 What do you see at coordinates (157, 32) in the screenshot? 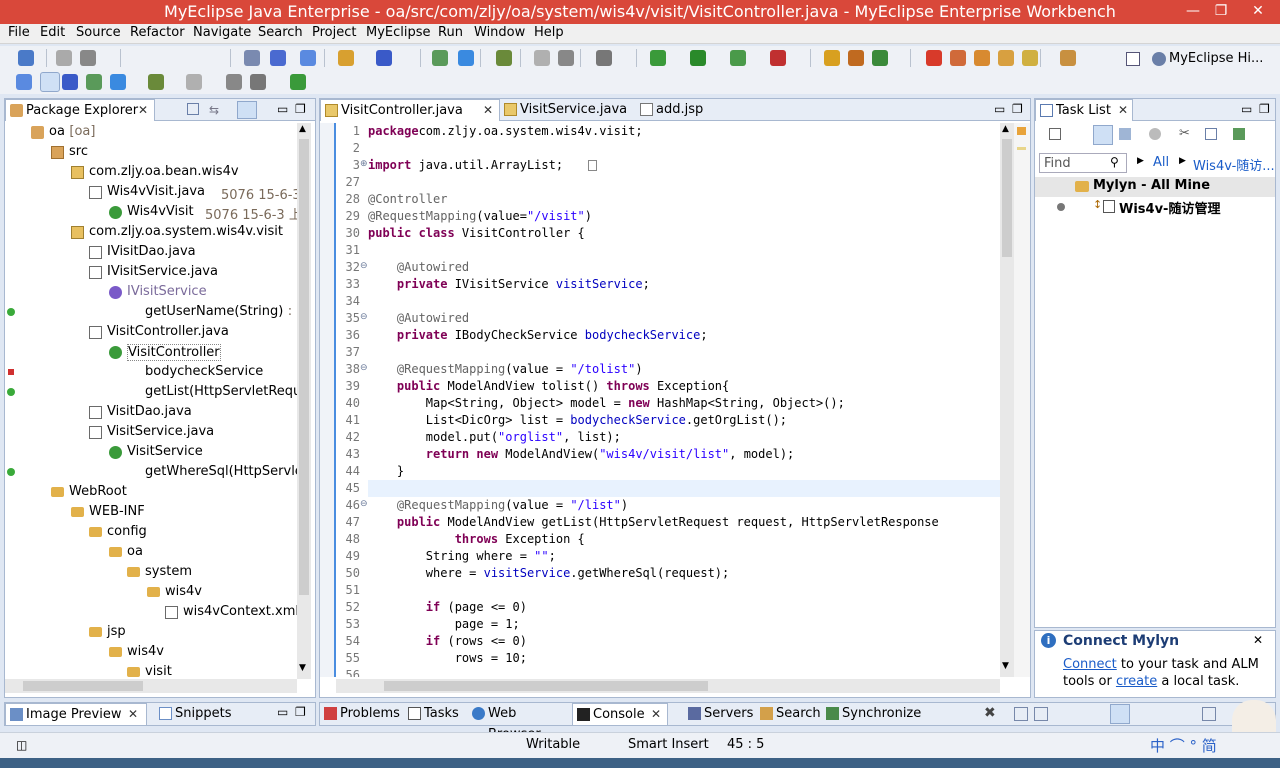
I see `menu-refactor: Refactor` at bounding box center [157, 32].